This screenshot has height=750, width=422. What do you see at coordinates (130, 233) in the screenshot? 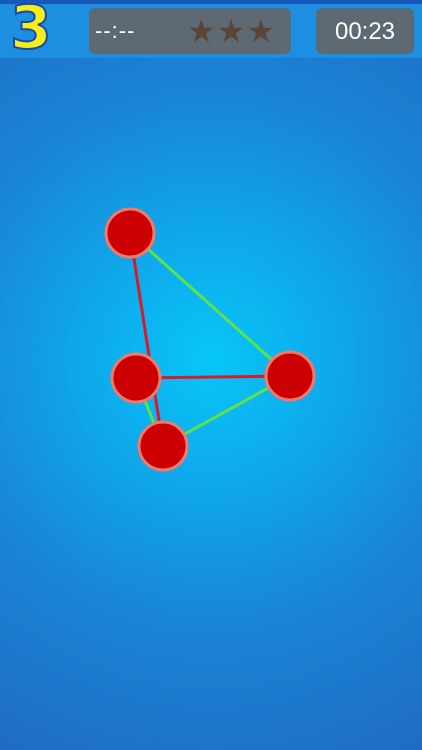
I see `node-n1` at bounding box center [130, 233].